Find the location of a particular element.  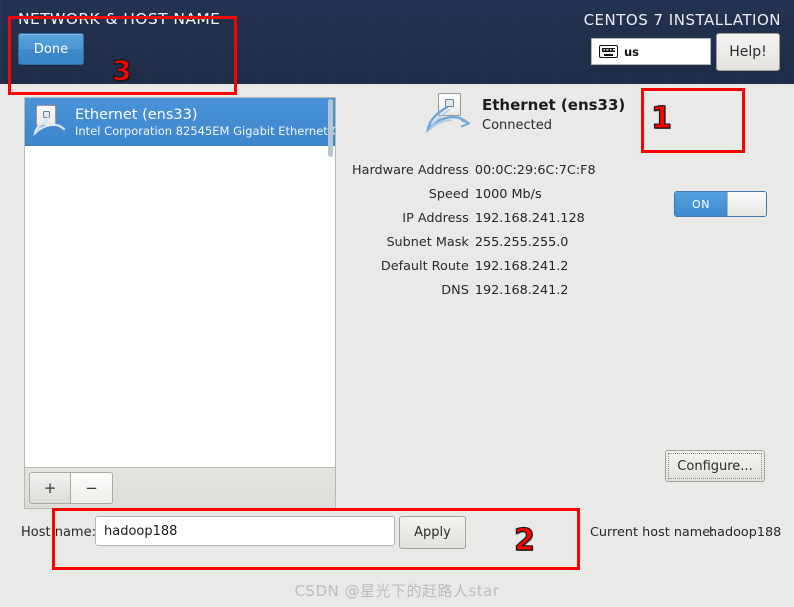

keyboard-layout-label: us is located at coordinates (632, 51).